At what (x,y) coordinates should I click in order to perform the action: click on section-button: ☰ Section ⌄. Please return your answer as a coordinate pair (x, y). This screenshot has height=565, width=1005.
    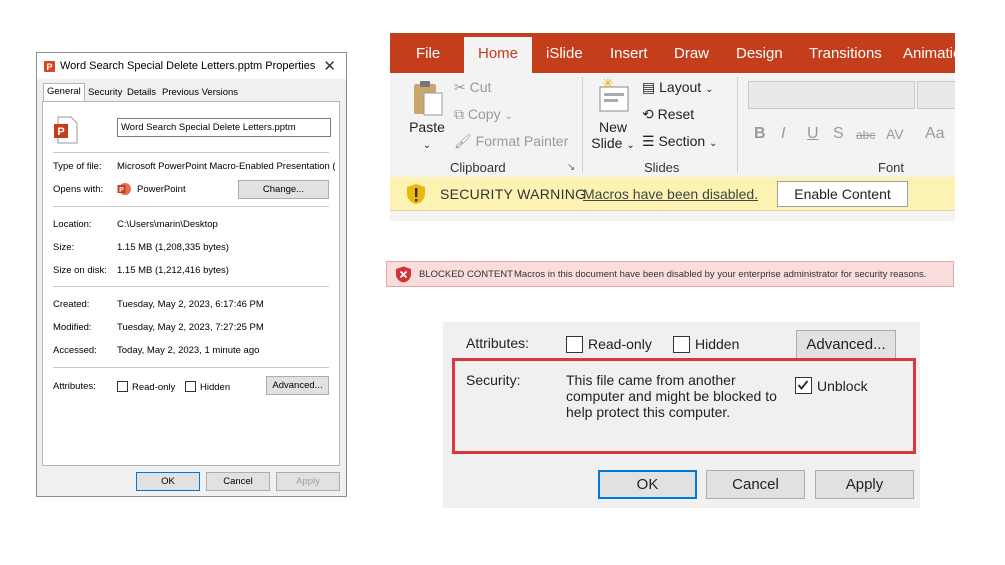
    Looking at the image, I should click on (679, 141).